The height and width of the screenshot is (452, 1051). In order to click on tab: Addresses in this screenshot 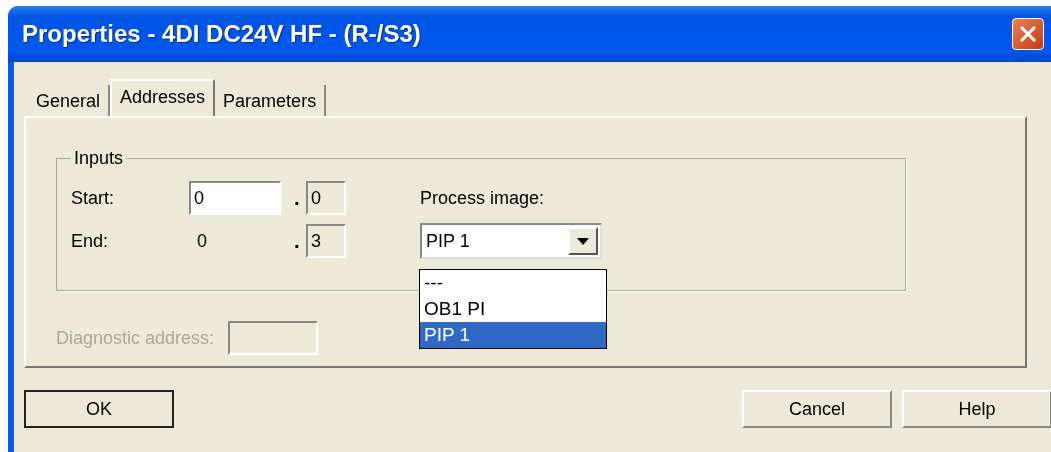, I will do `click(163, 98)`.